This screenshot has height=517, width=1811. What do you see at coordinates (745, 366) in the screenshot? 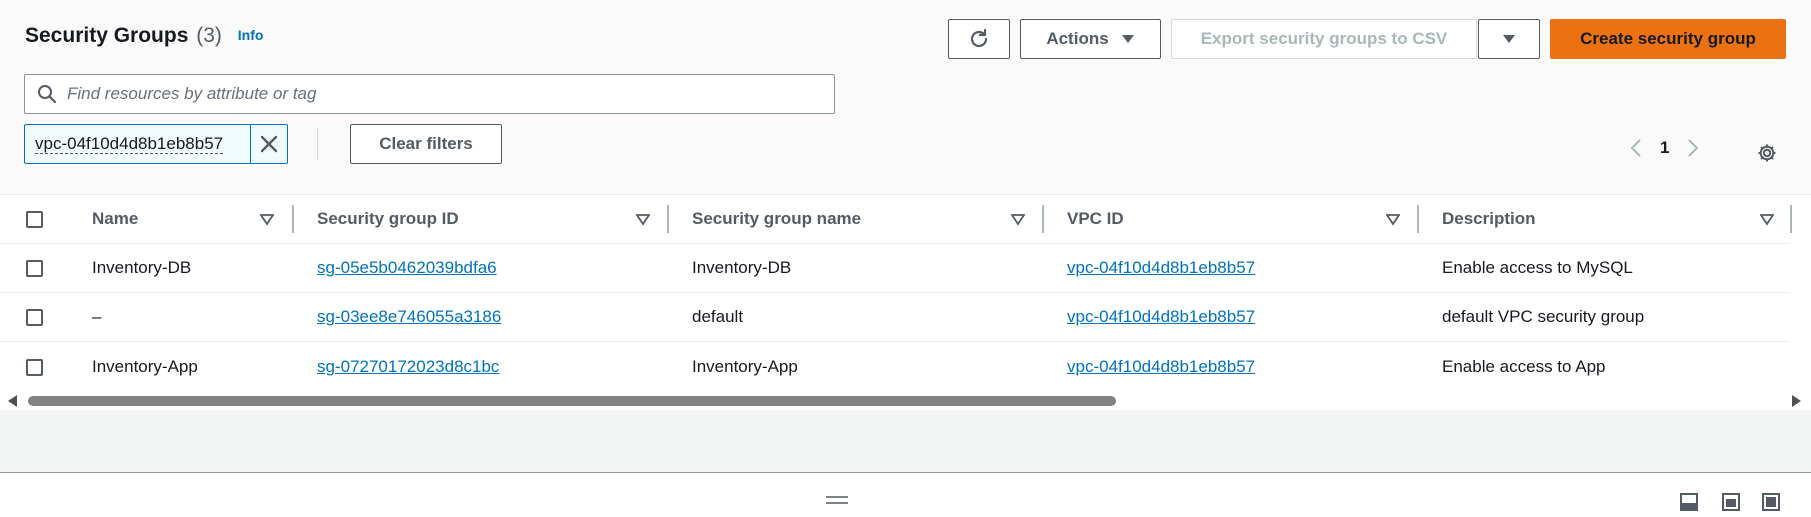
I see `cell-sg-name: Inventory-App` at bounding box center [745, 366].